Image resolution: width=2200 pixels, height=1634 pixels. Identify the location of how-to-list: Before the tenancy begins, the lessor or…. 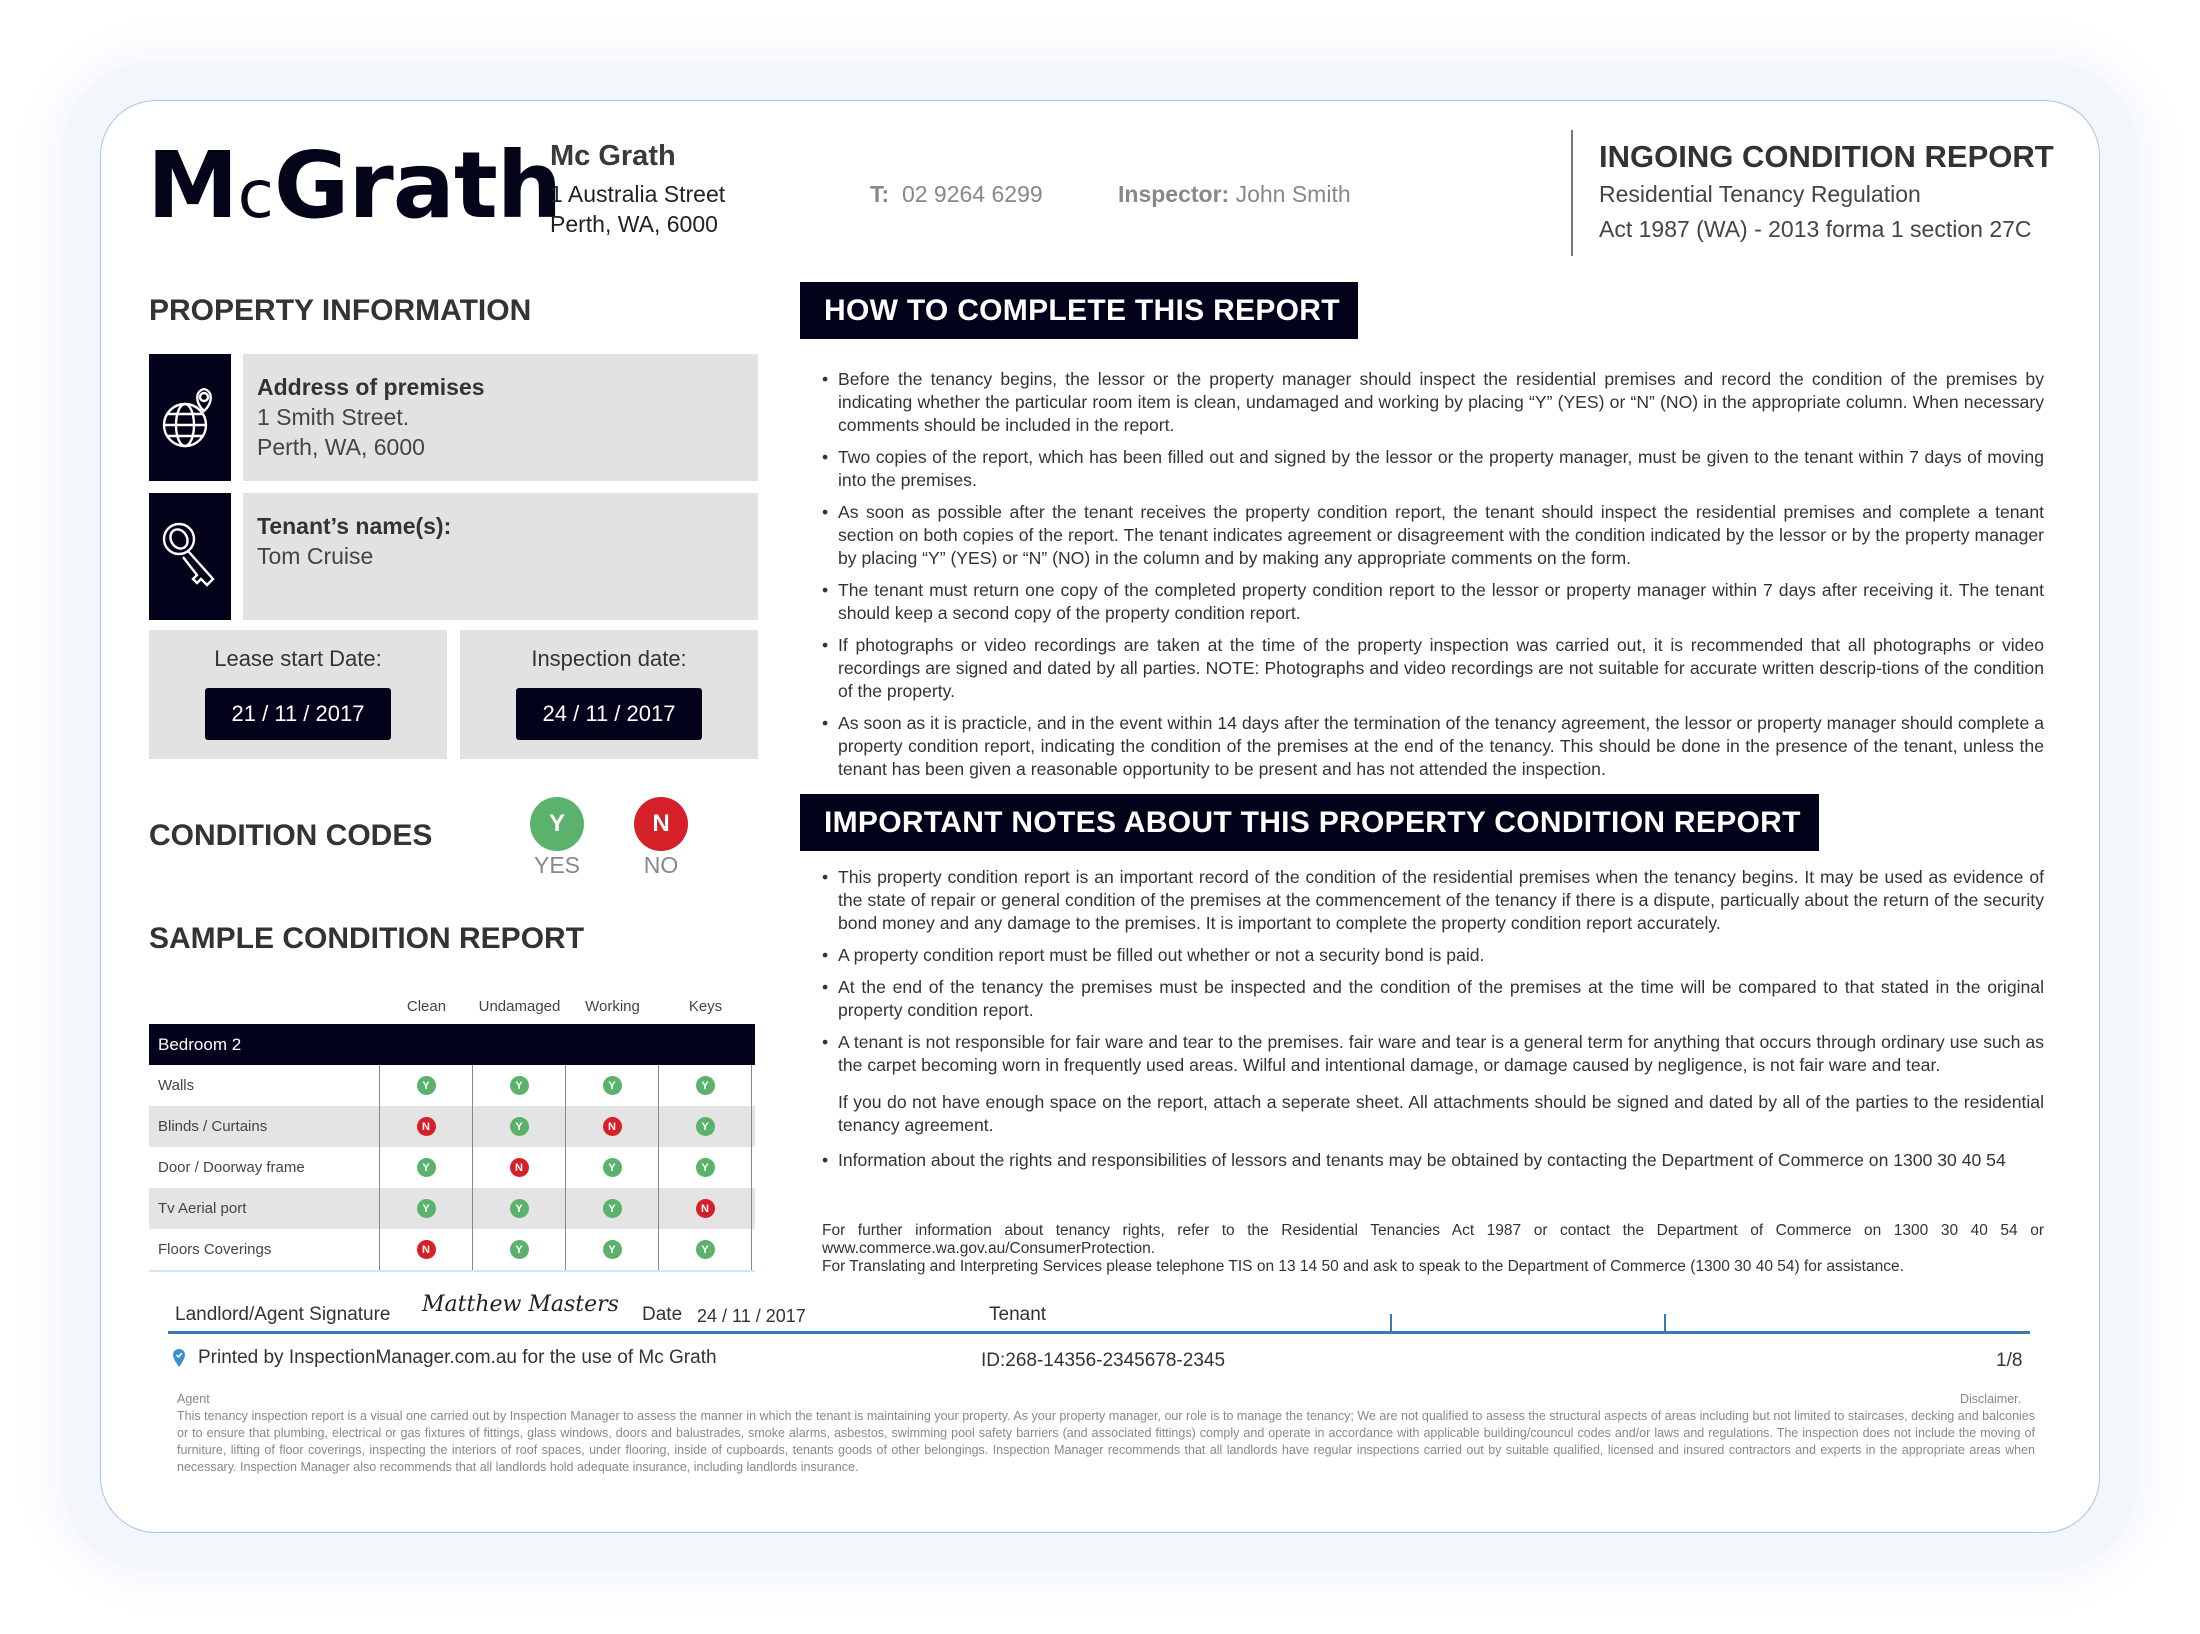
(1433, 579).